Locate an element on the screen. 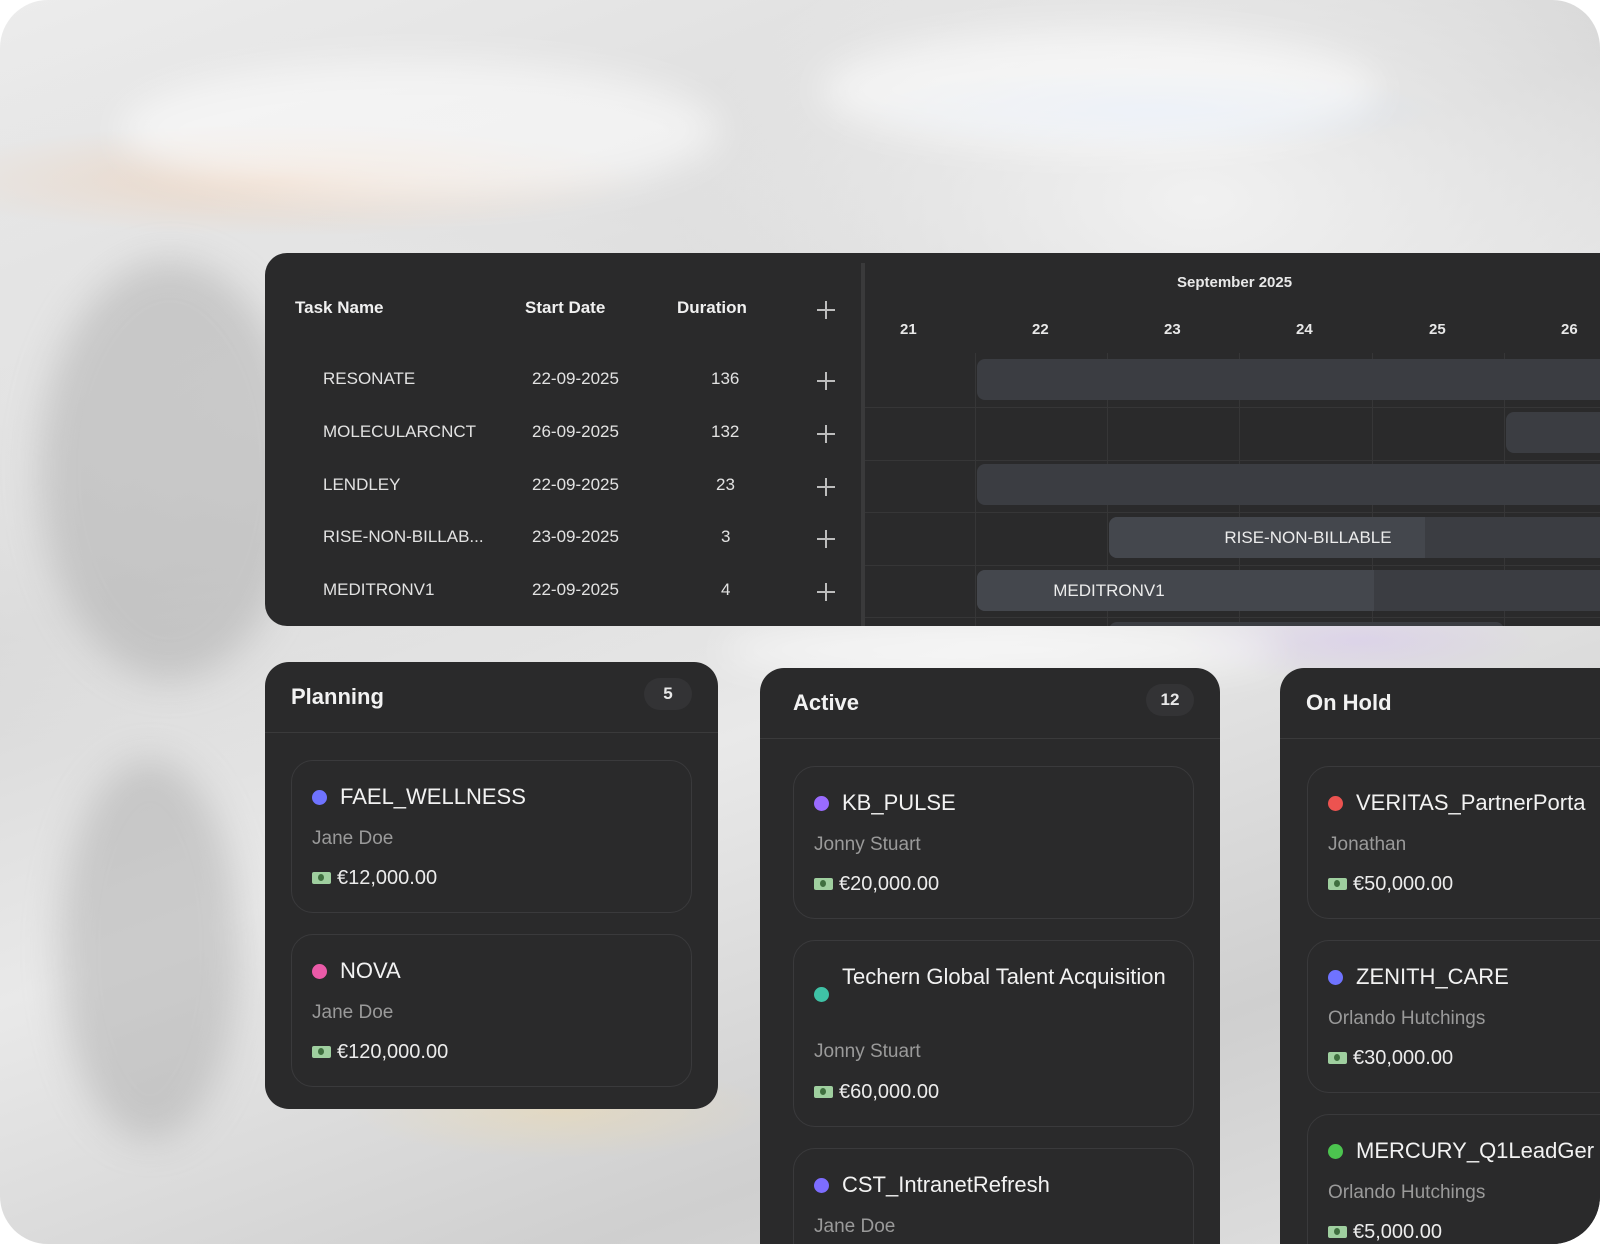 The width and height of the screenshot is (1600, 1244). project-card: CST_IntranetRefresh Jane Doe is located at coordinates (993, 1196).